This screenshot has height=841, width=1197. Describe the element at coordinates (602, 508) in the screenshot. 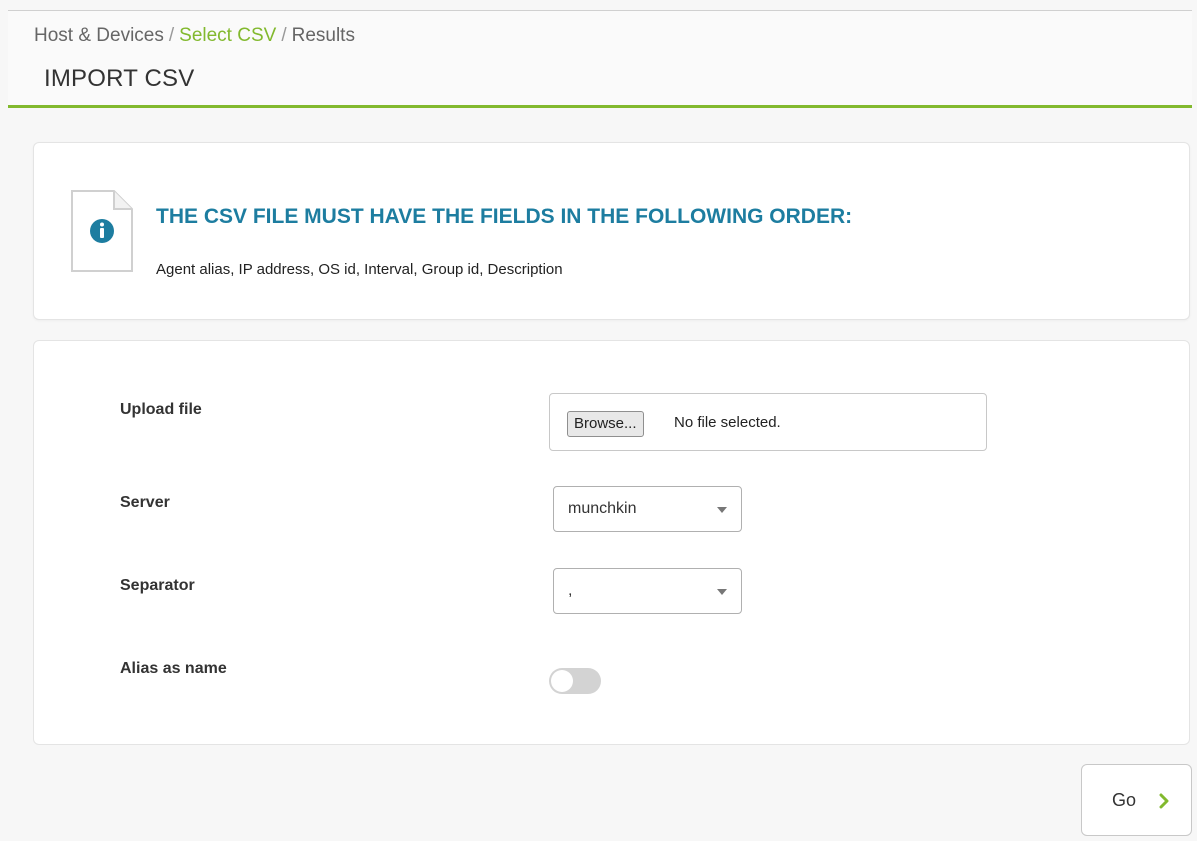

I see `server-select-value: munchkin` at that location.